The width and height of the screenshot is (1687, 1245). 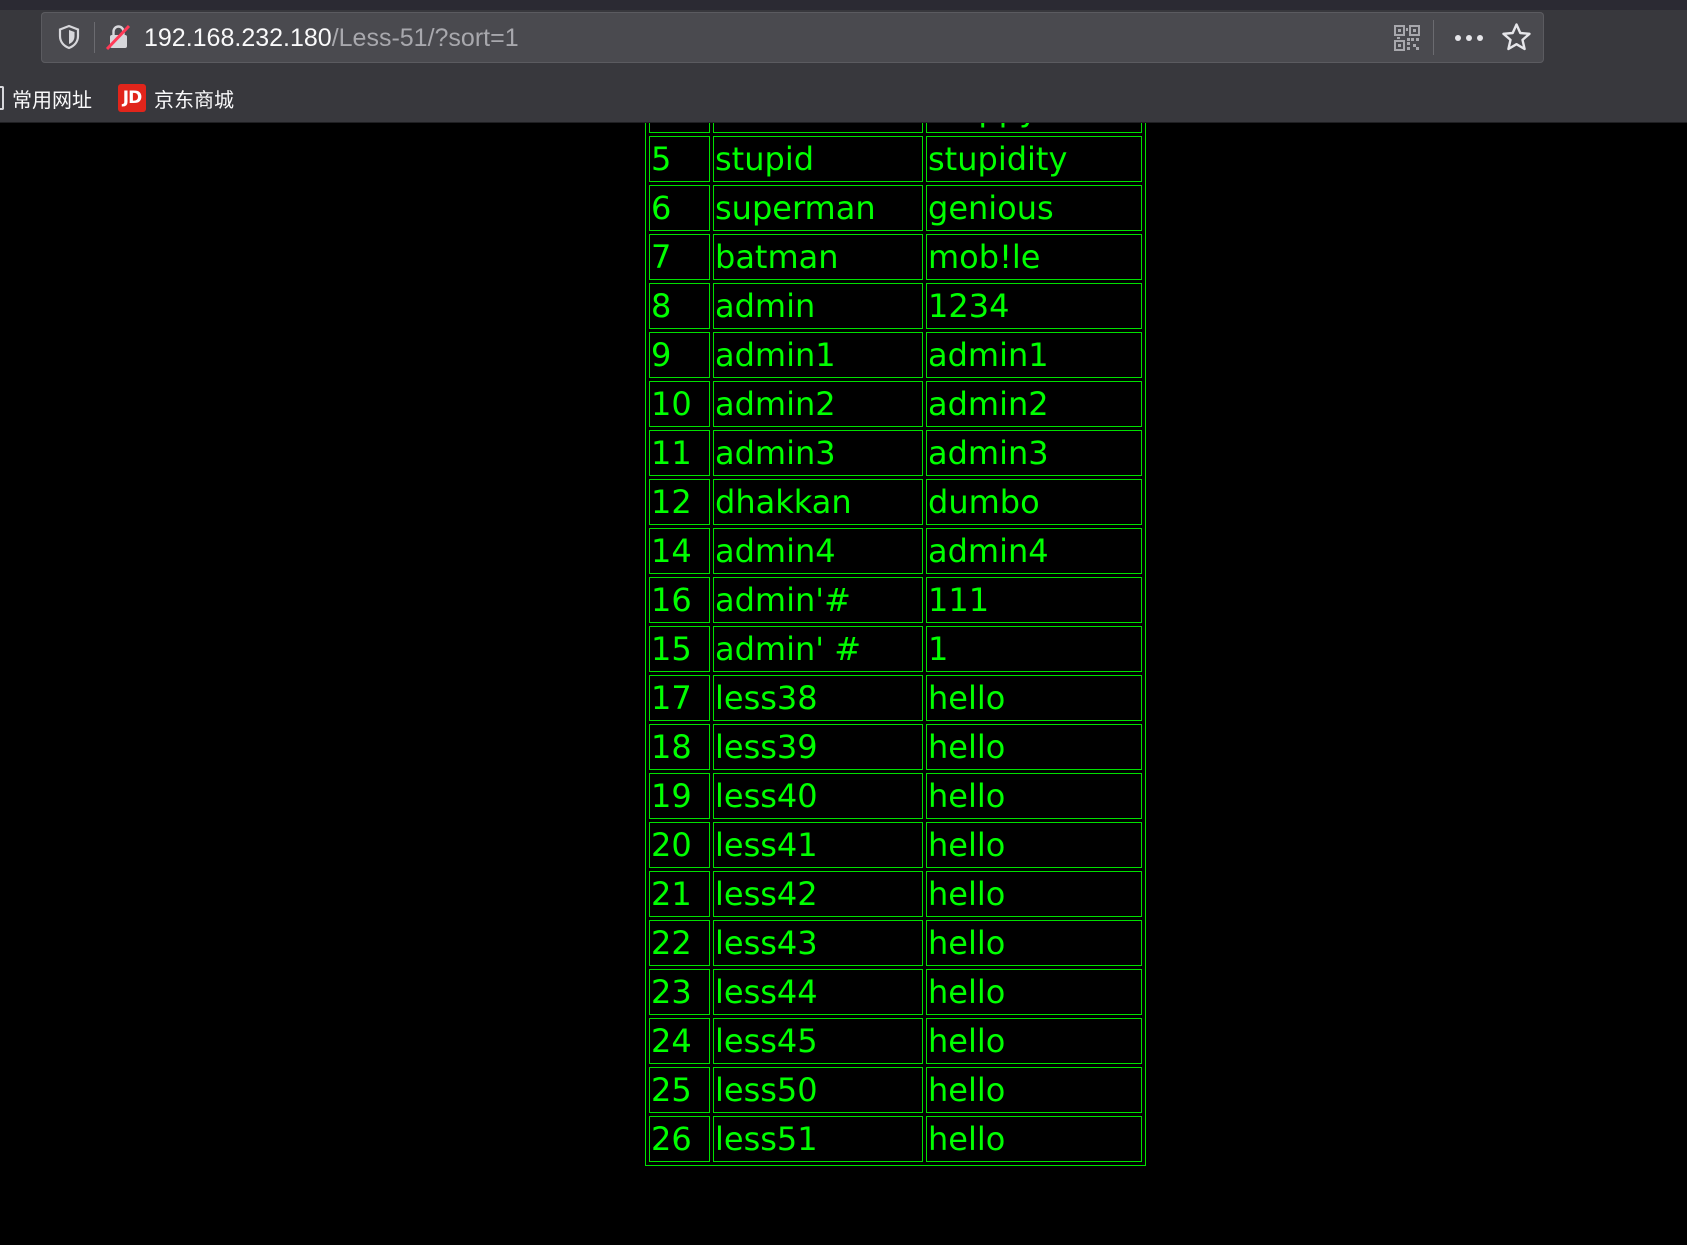 What do you see at coordinates (1034, 551) in the screenshot?
I see `cell-password: admin4` at bounding box center [1034, 551].